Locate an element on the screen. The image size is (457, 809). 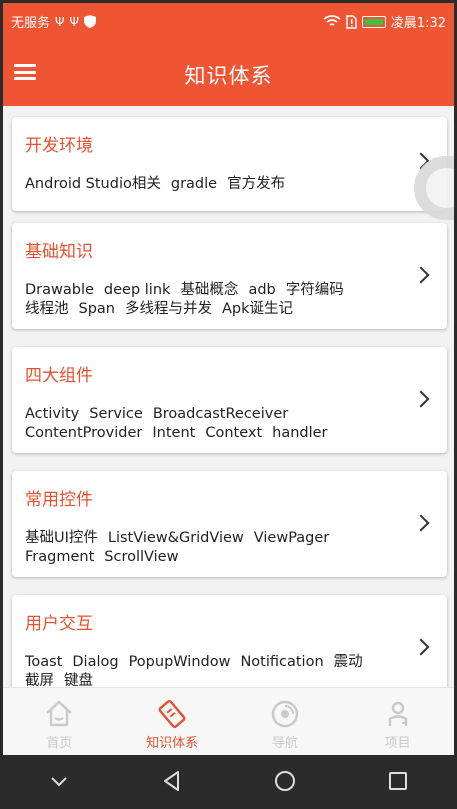
tag: ContentProvider is located at coordinates (84, 433).